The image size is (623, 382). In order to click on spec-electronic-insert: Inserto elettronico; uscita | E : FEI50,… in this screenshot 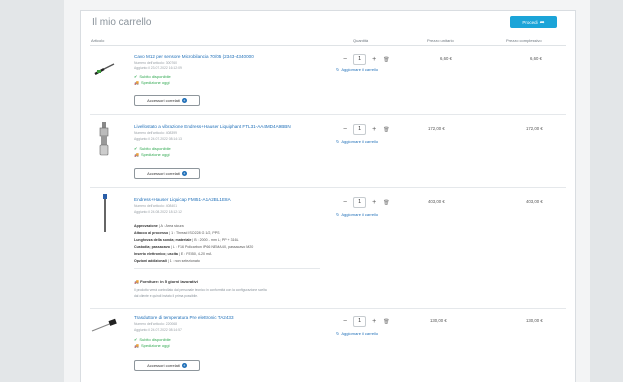, I will do `click(173, 254)`.